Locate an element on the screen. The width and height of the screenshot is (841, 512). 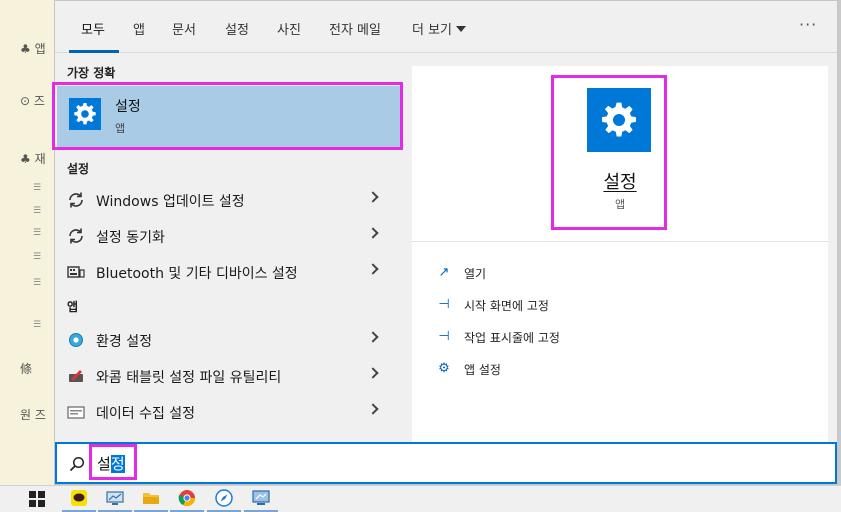
settings-section-header: 설정 is located at coordinates (78, 169).